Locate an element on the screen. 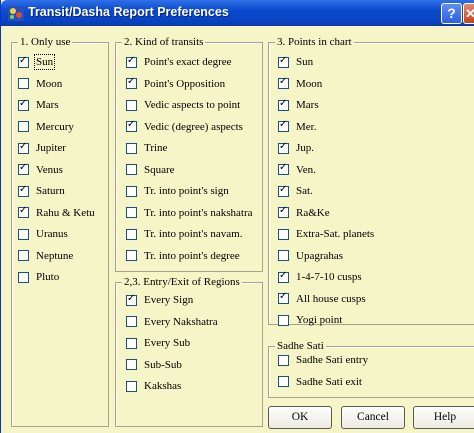 This screenshot has height=433, width=474. checkbox-entry-exit-4: Kakshas is located at coordinates (153, 386).